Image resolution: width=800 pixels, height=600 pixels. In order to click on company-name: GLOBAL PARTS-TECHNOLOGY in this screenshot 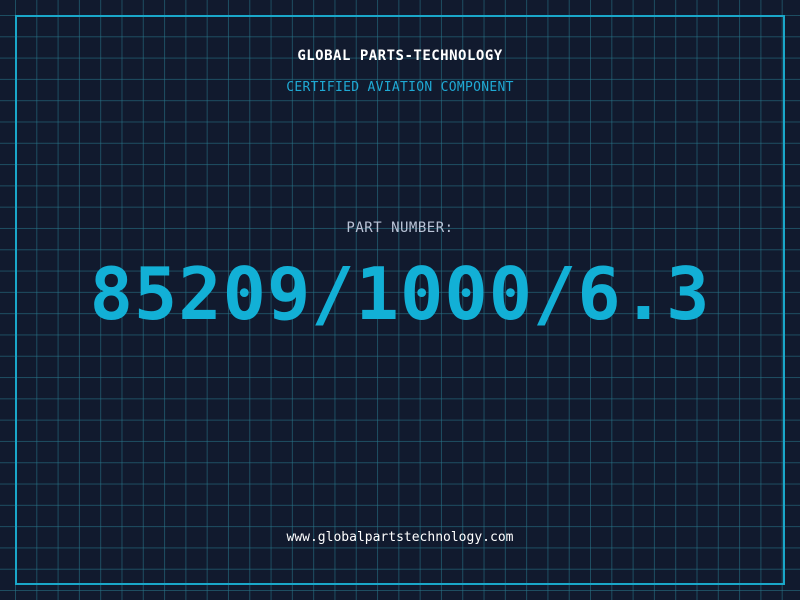, I will do `click(400, 56)`.